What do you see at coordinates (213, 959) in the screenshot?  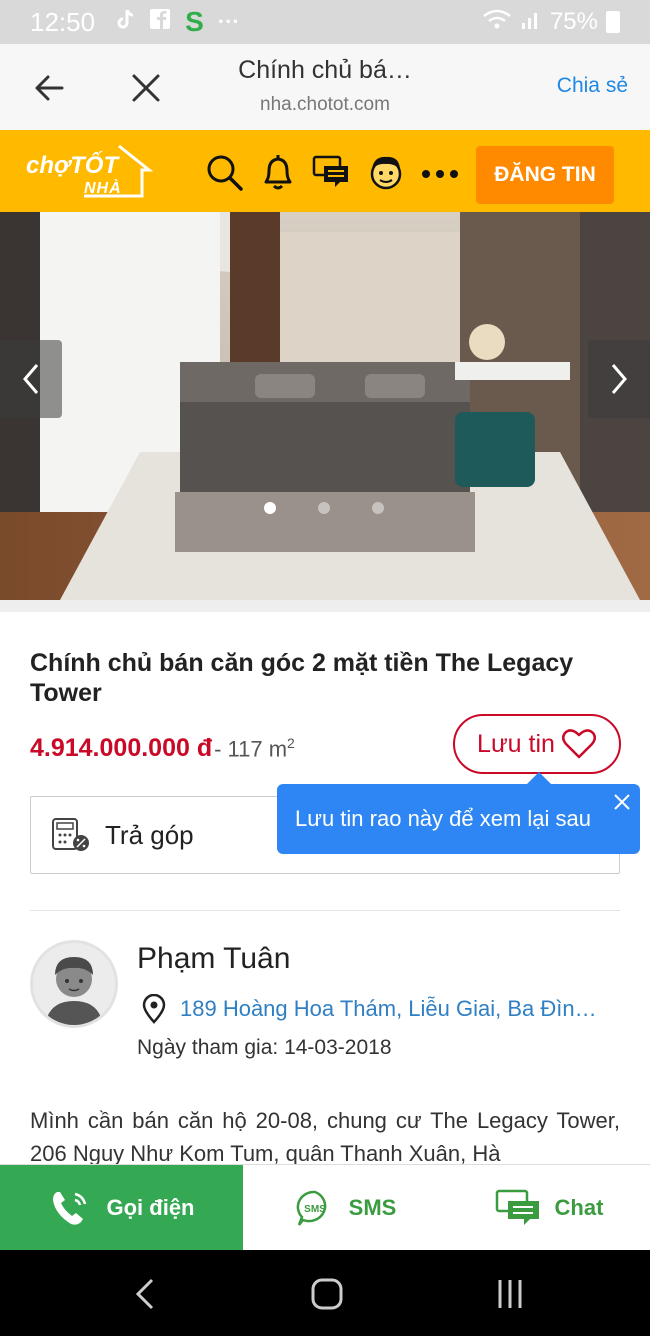 I see `seller-name: Phạm Tuân` at bounding box center [213, 959].